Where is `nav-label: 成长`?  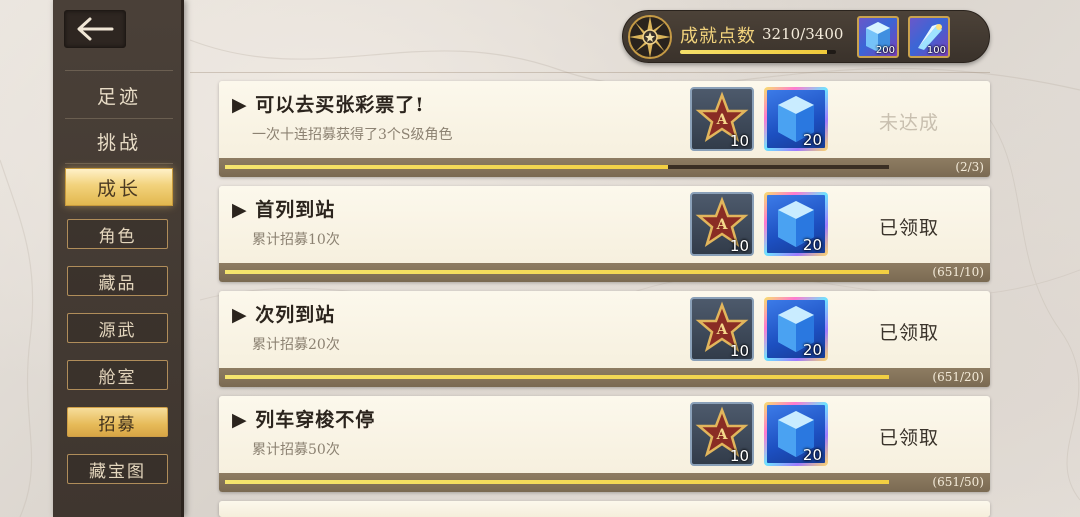
nav-label: 成长 is located at coordinates (118, 188).